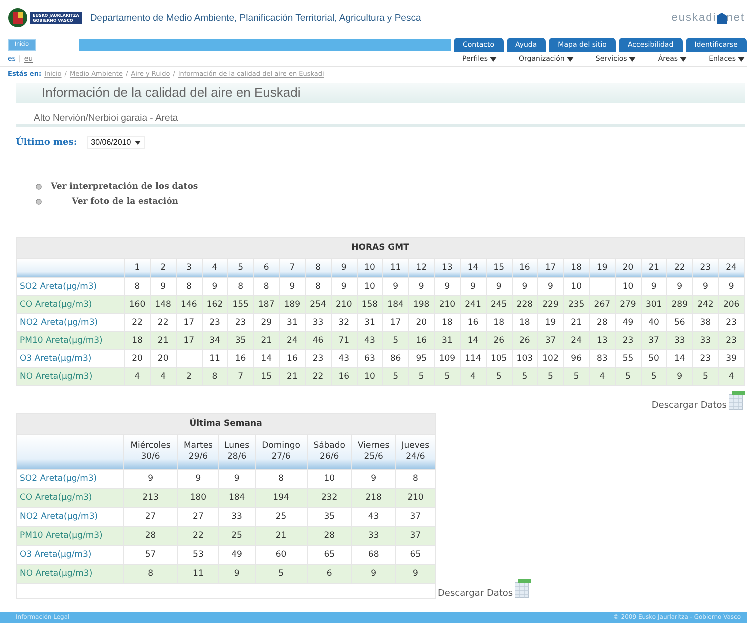 The width and height of the screenshot is (747, 623). I want to click on table-cell: 146, so click(189, 305).